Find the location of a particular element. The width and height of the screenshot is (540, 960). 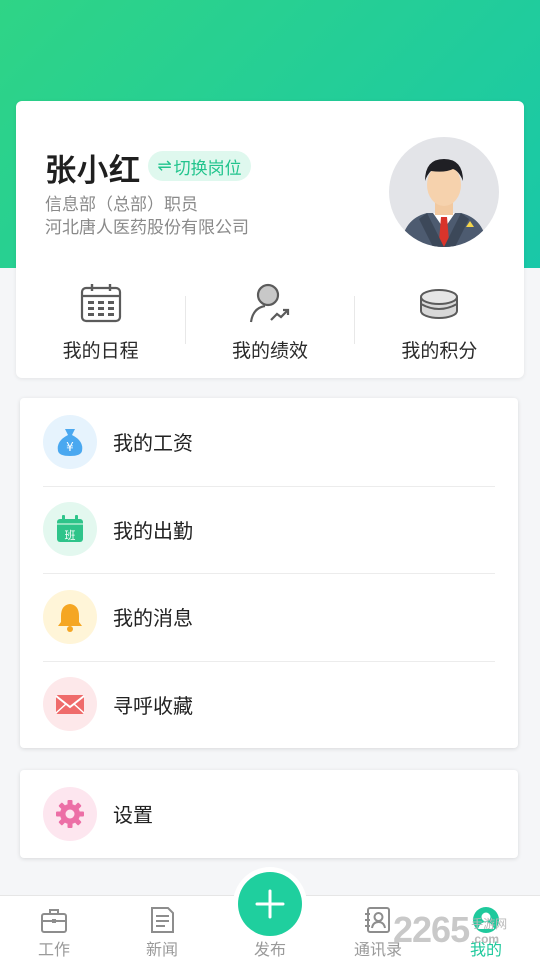

watermark: 2265 手游网 .com is located at coordinates (466, 930).